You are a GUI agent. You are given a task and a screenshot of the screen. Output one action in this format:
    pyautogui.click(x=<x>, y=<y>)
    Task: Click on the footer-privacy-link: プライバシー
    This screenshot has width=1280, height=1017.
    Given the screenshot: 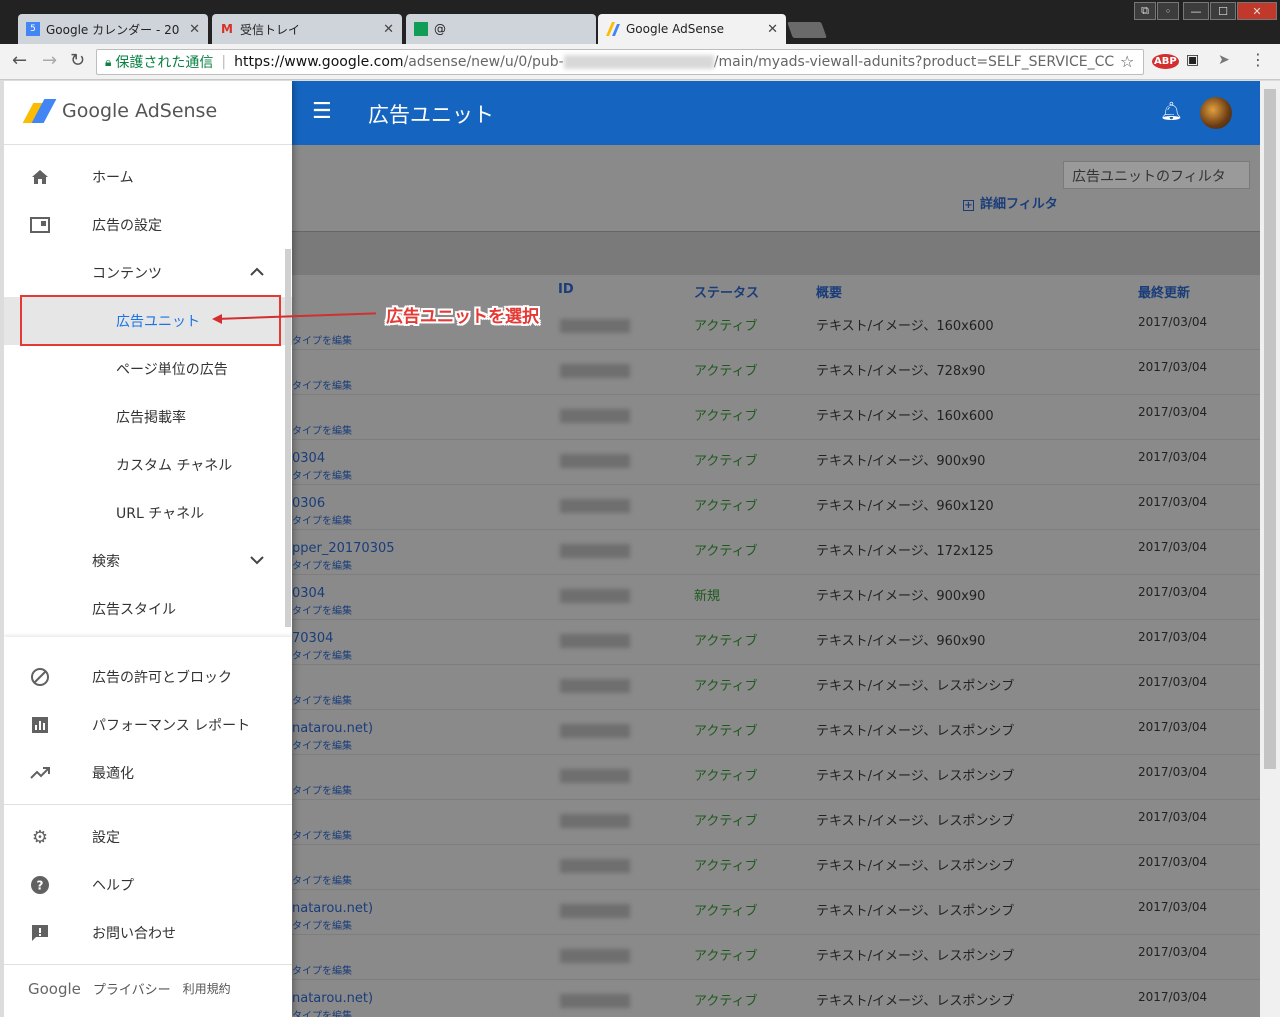 What is the action you would take?
    pyautogui.click(x=132, y=988)
    